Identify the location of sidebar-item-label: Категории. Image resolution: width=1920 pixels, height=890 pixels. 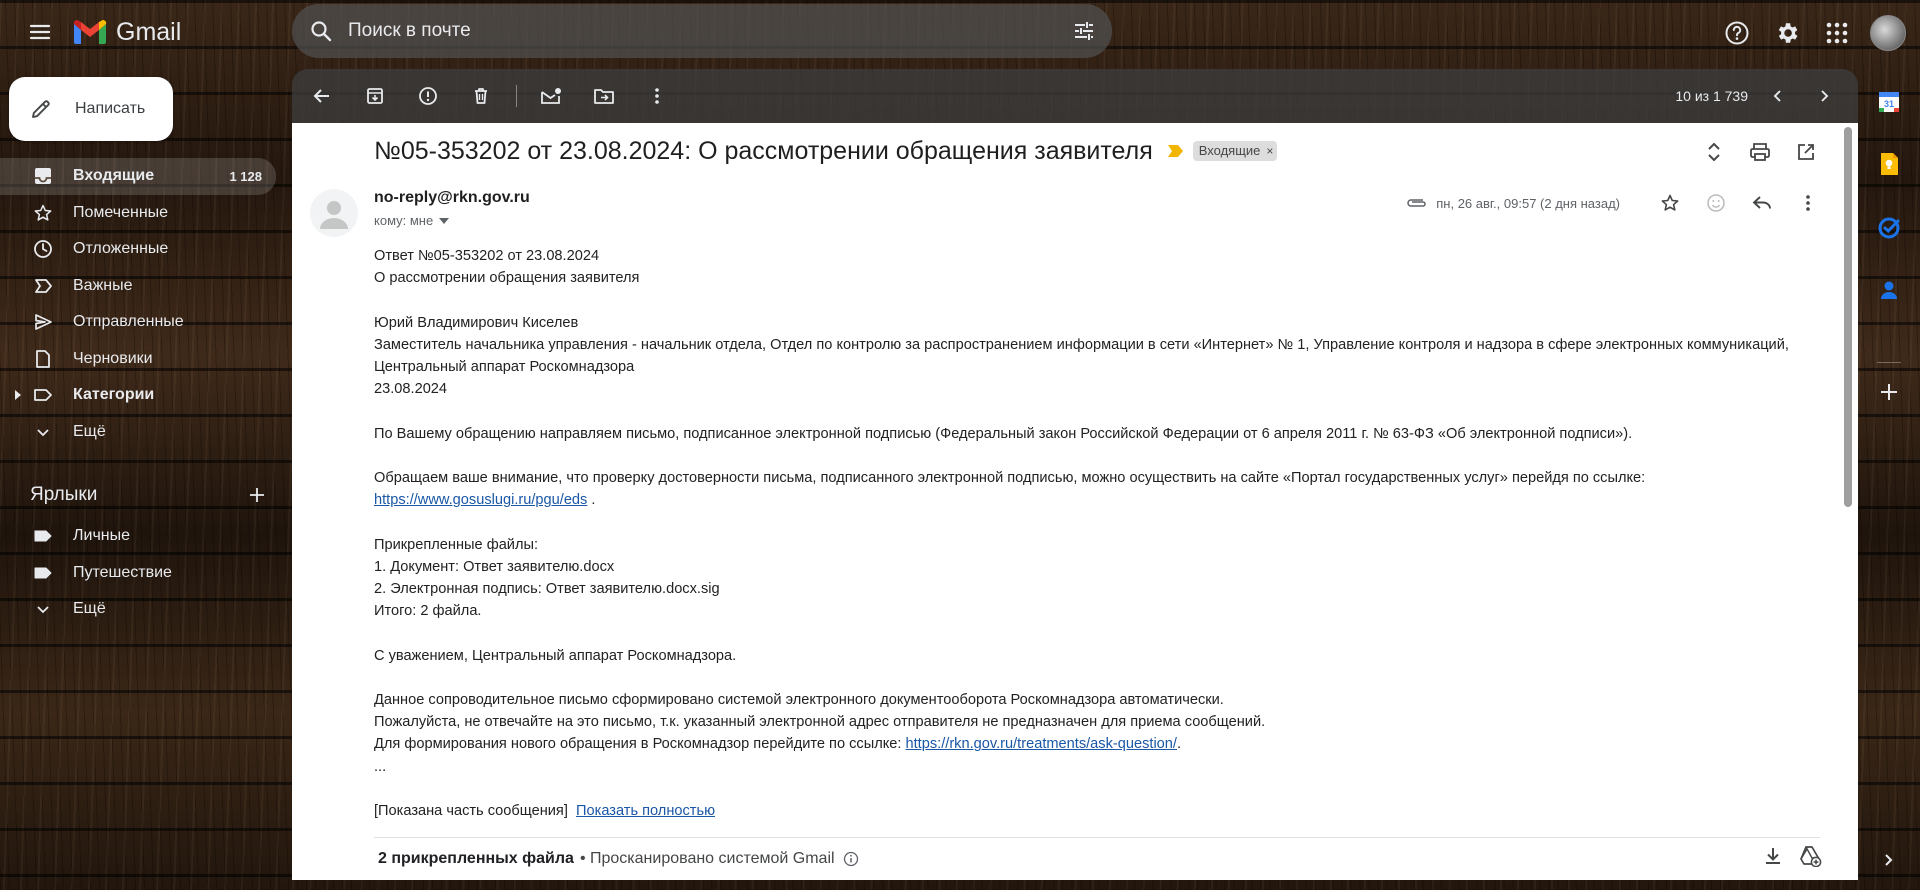
(114, 395).